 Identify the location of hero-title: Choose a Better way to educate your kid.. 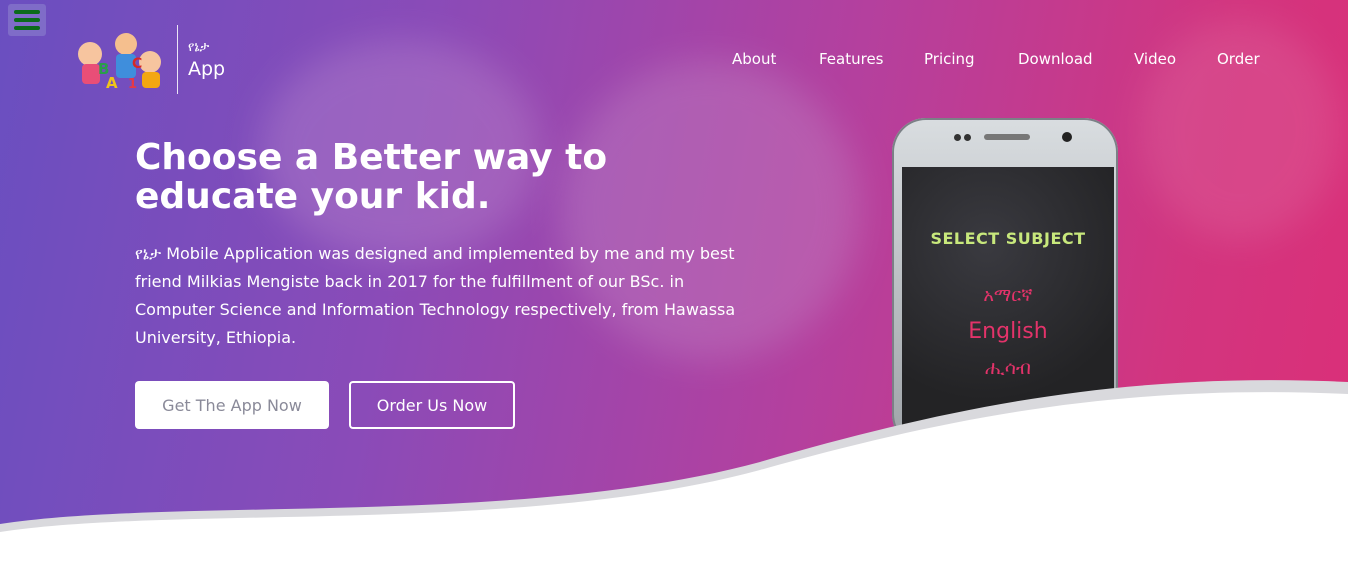
(371, 177).